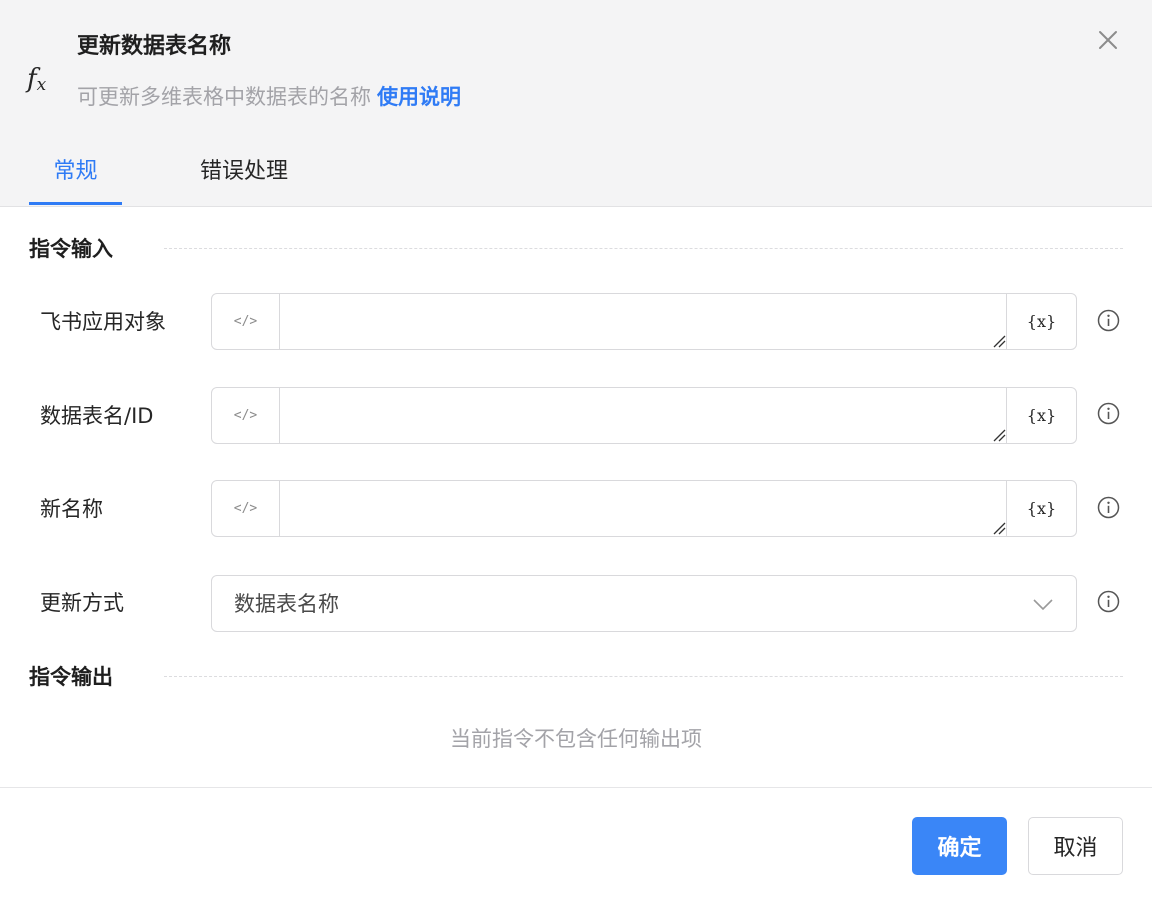 This screenshot has width=1152, height=904. What do you see at coordinates (959, 846) in the screenshot?
I see `confirm-button: 确定` at bounding box center [959, 846].